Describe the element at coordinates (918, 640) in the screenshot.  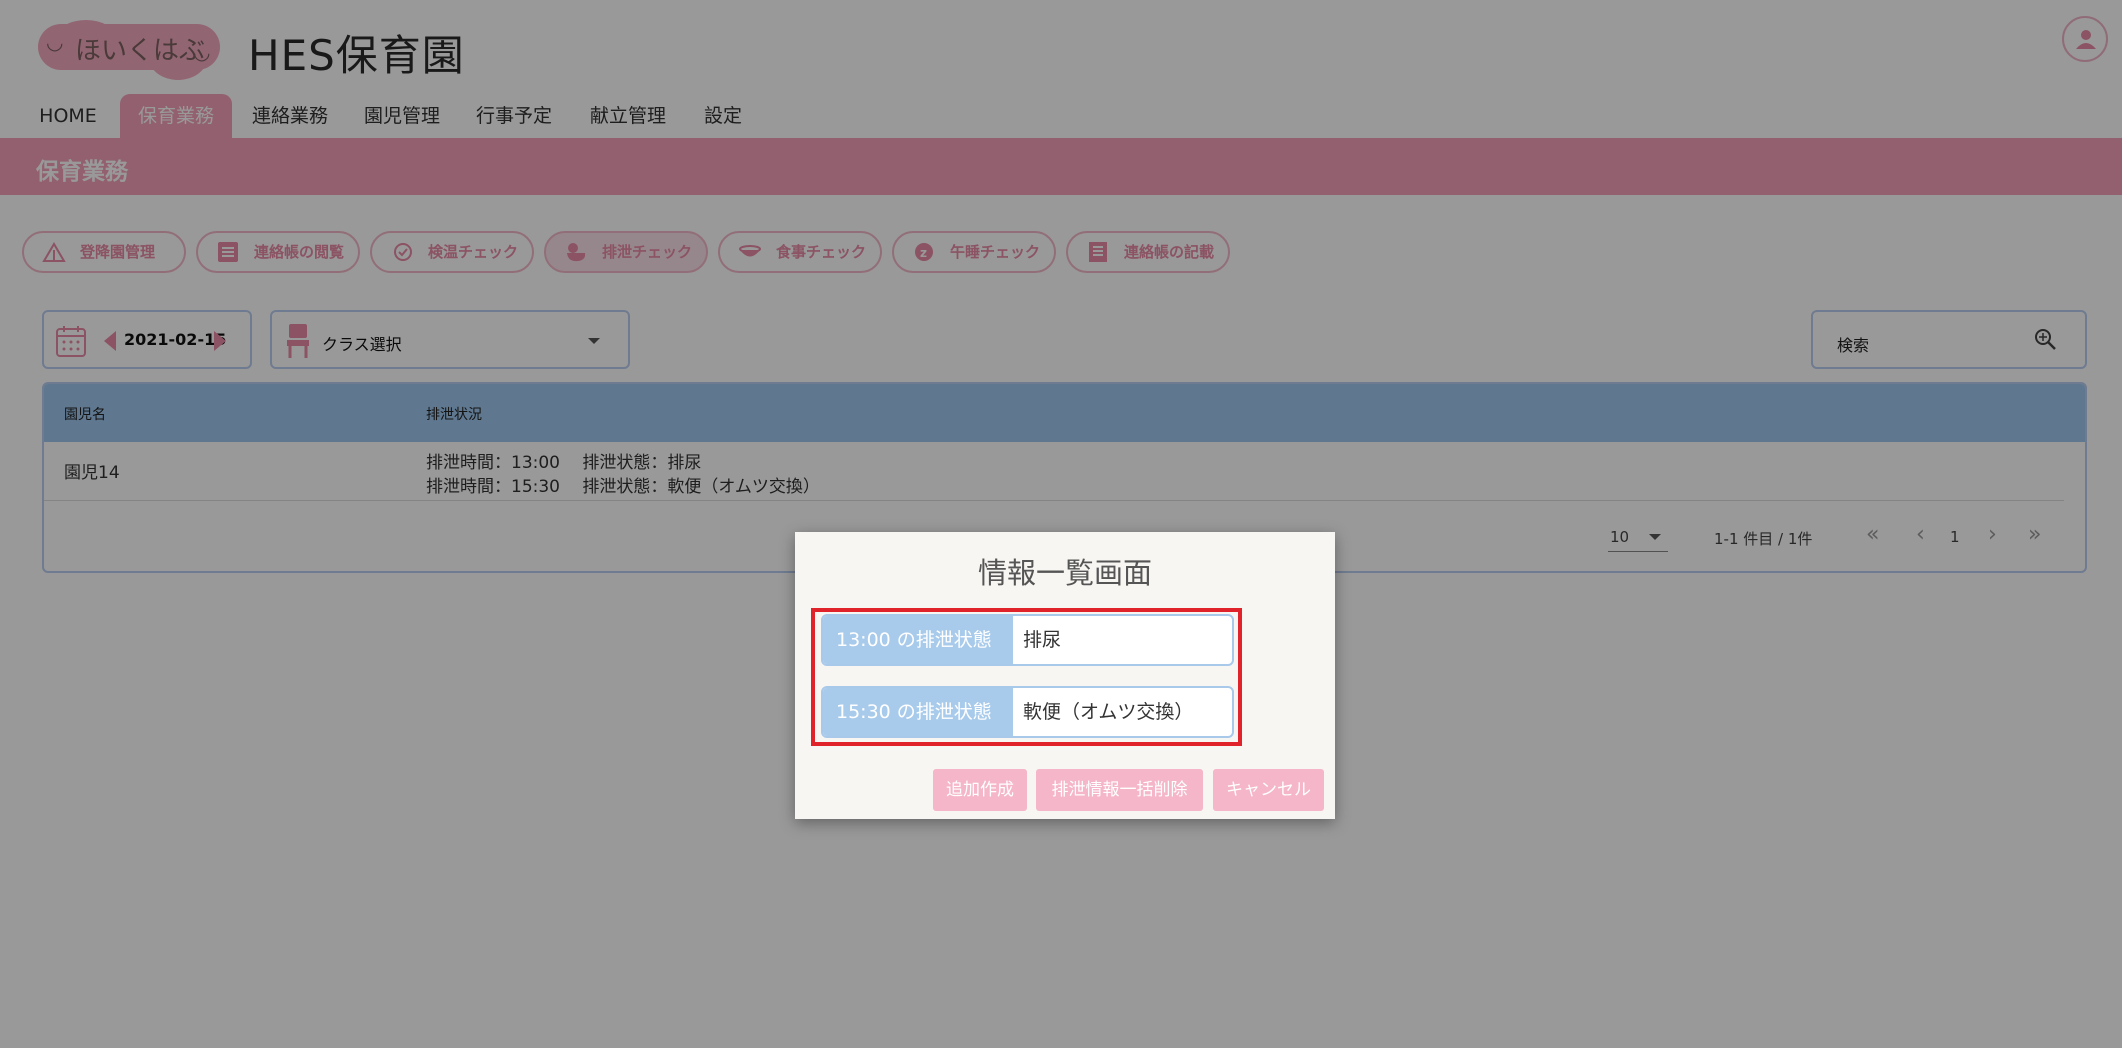
I see `status-field-label: 13:00 の排泄状態` at that location.